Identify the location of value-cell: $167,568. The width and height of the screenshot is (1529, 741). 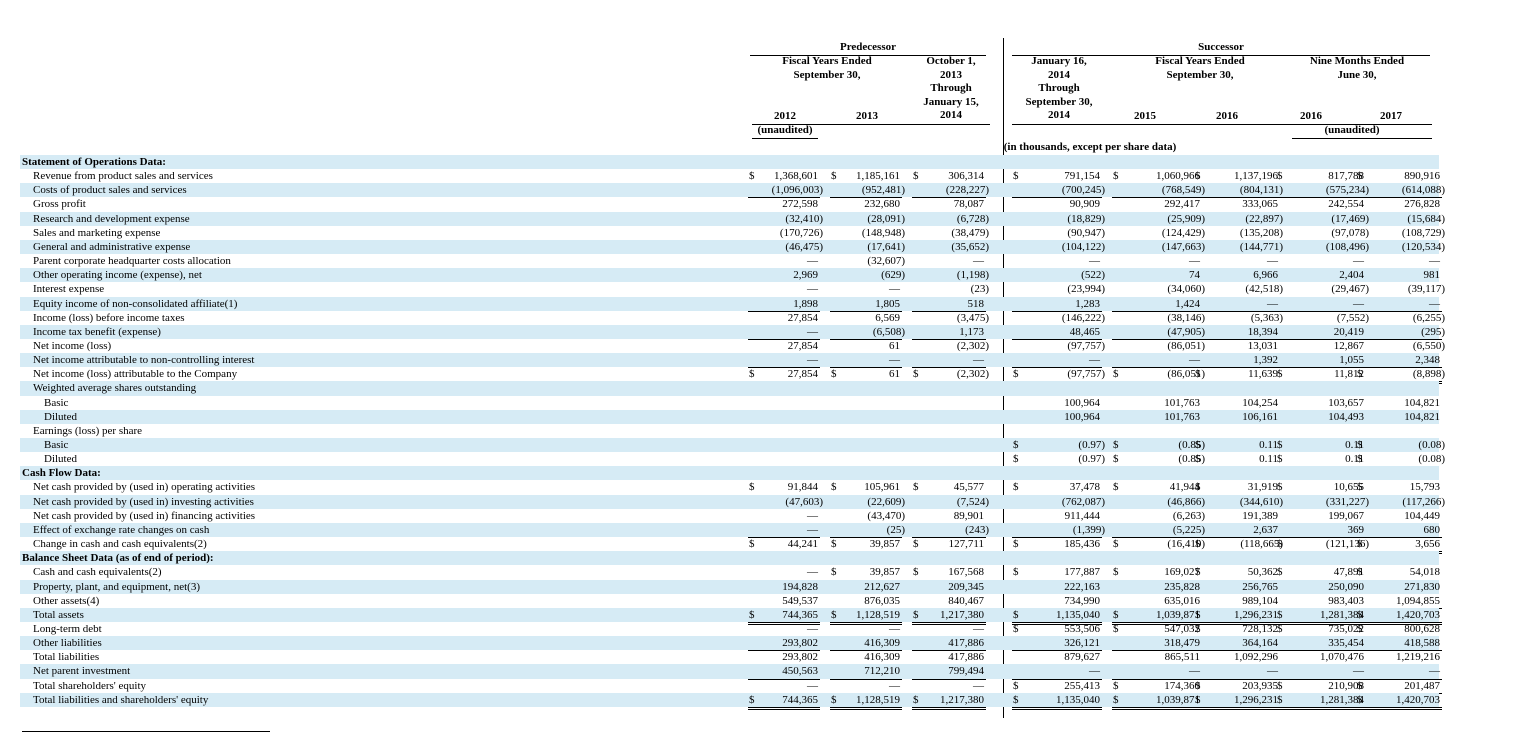
(949, 572).